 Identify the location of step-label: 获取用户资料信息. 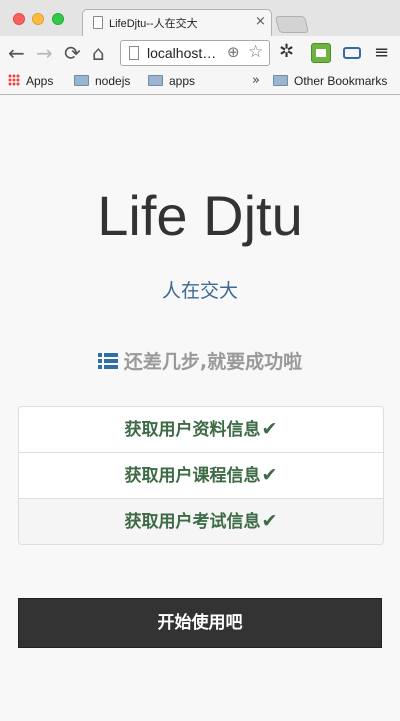
(192, 430).